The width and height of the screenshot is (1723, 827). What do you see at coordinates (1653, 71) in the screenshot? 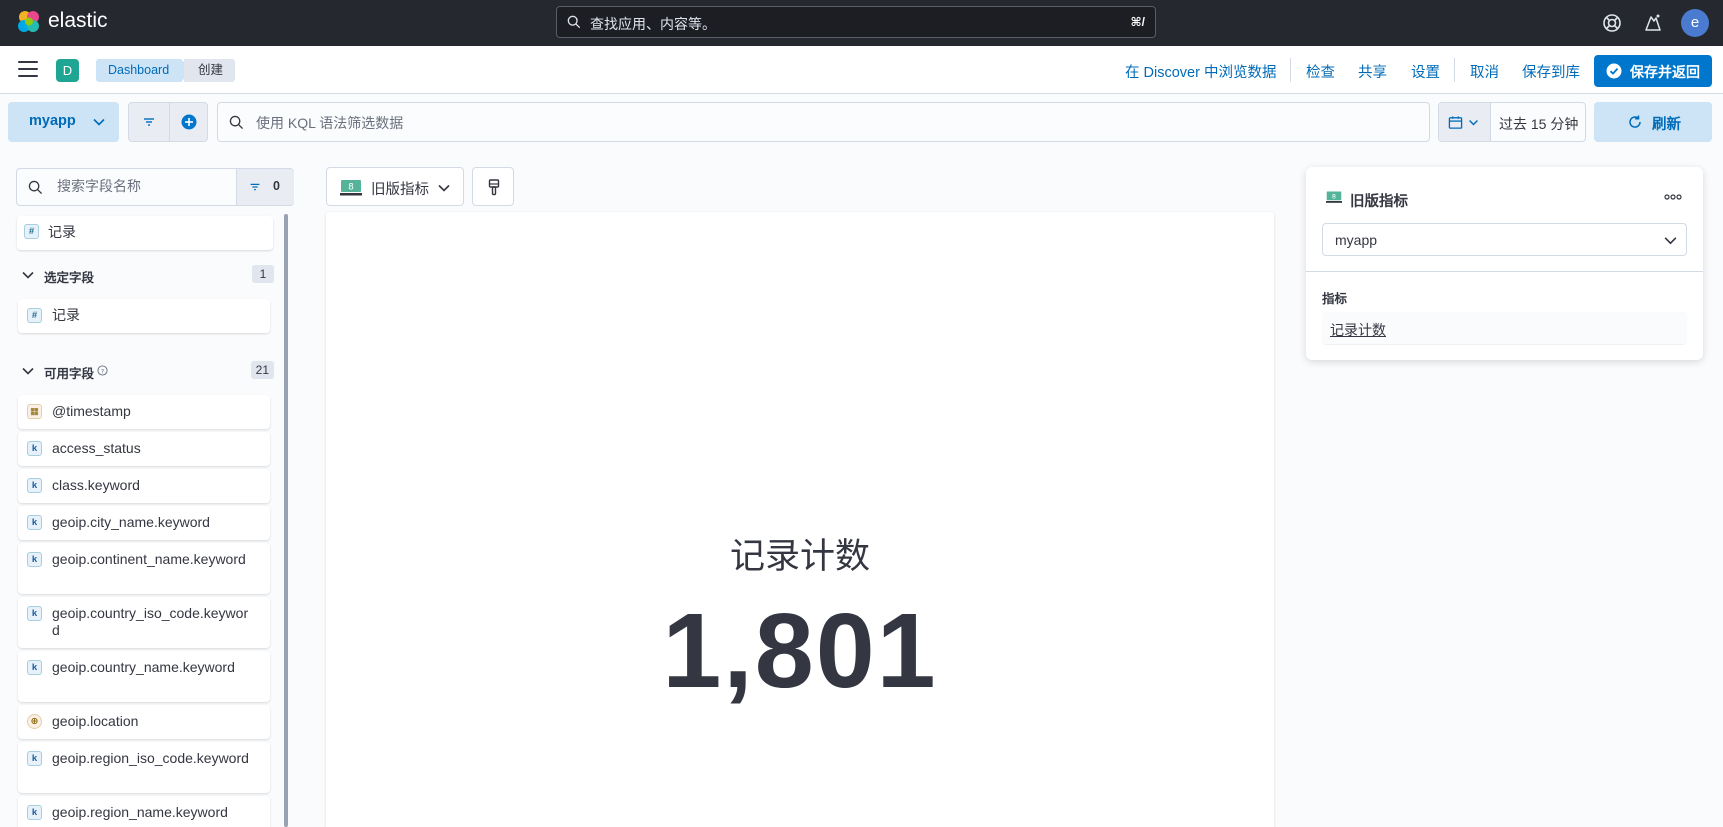
I see `save-and-return-button: 保存并返回` at bounding box center [1653, 71].